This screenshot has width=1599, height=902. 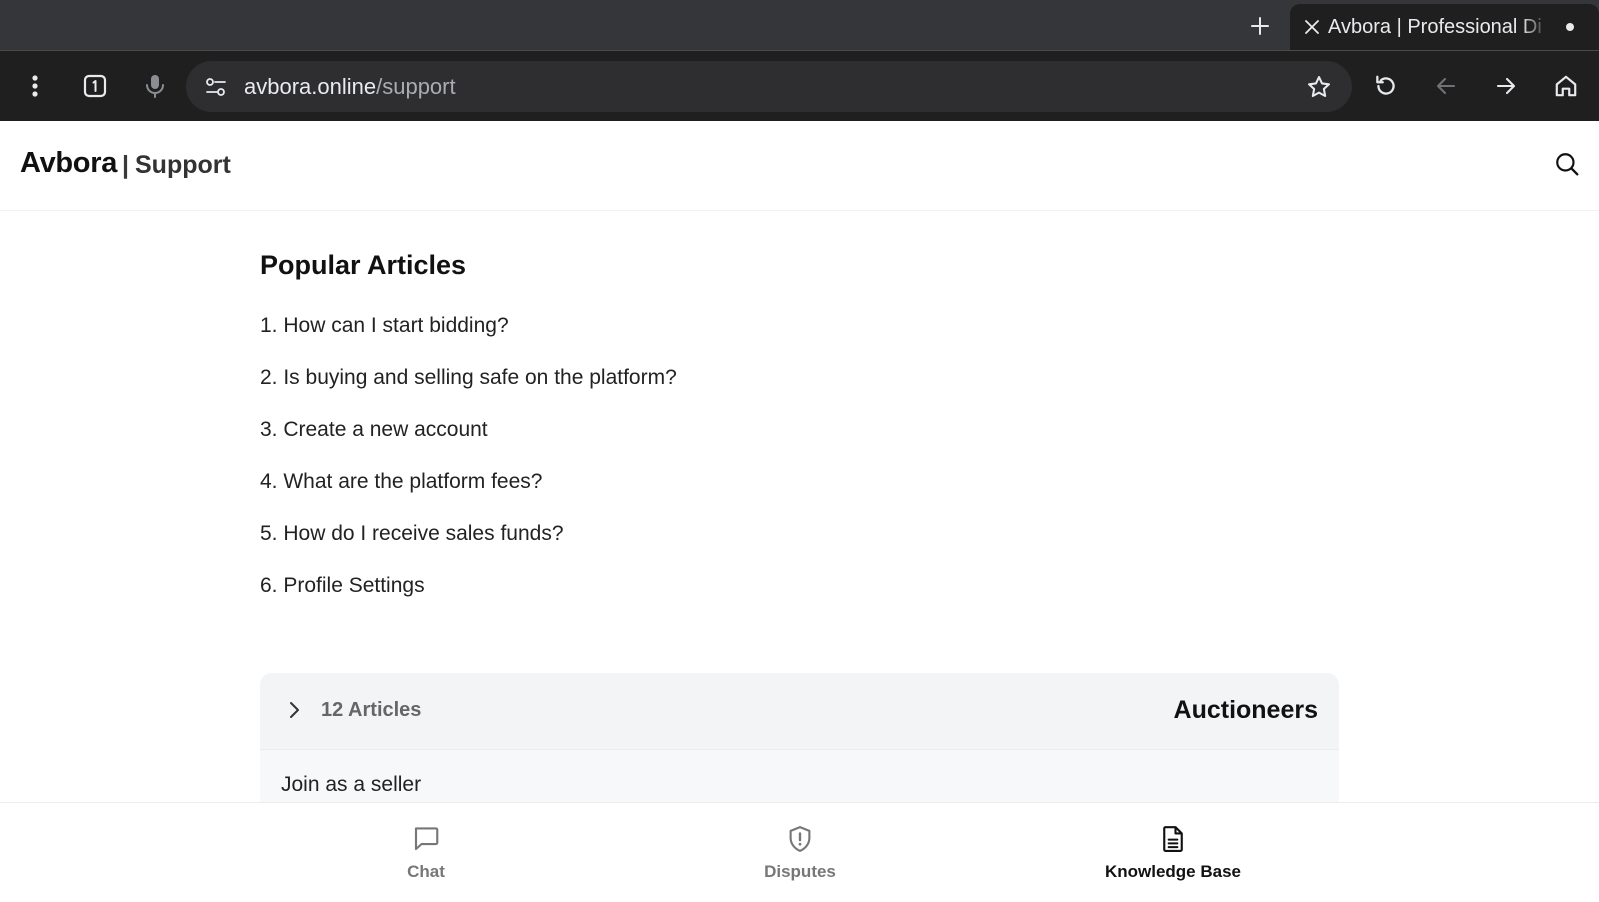 What do you see at coordinates (800, 444) in the screenshot?
I see `article-link: 3. Create a new account` at bounding box center [800, 444].